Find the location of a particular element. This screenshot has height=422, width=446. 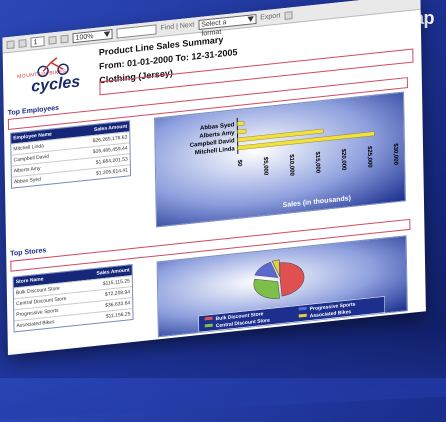

bar-x-tick-label: $20,000 is located at coordinates (343, 160).